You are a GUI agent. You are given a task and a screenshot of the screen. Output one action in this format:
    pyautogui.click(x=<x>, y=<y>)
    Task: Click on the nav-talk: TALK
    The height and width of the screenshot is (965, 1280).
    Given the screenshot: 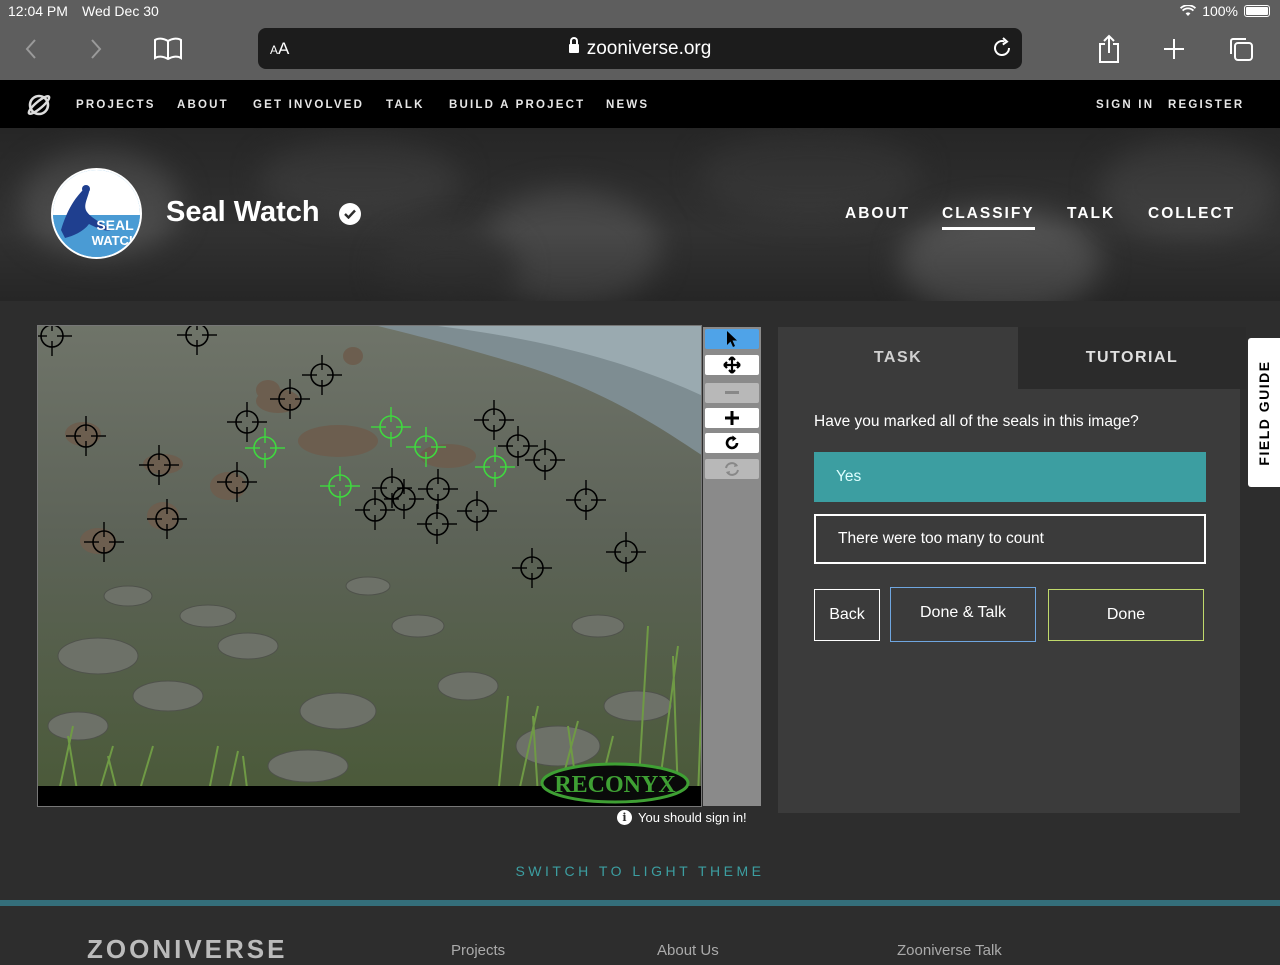 What is the action you would take?
    pyautogui.click(x=405, y=105)
    